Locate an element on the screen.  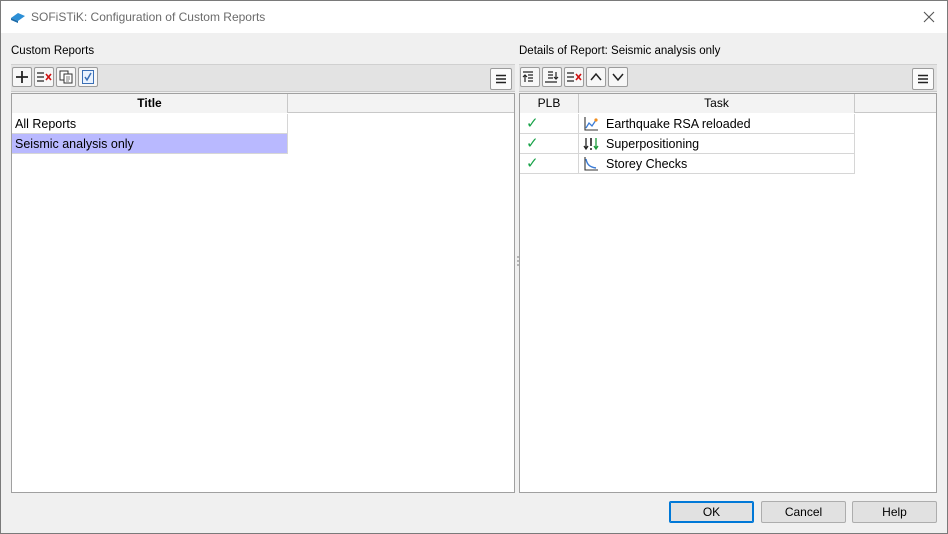
help-button: Help is located at coordinates (894, 512).